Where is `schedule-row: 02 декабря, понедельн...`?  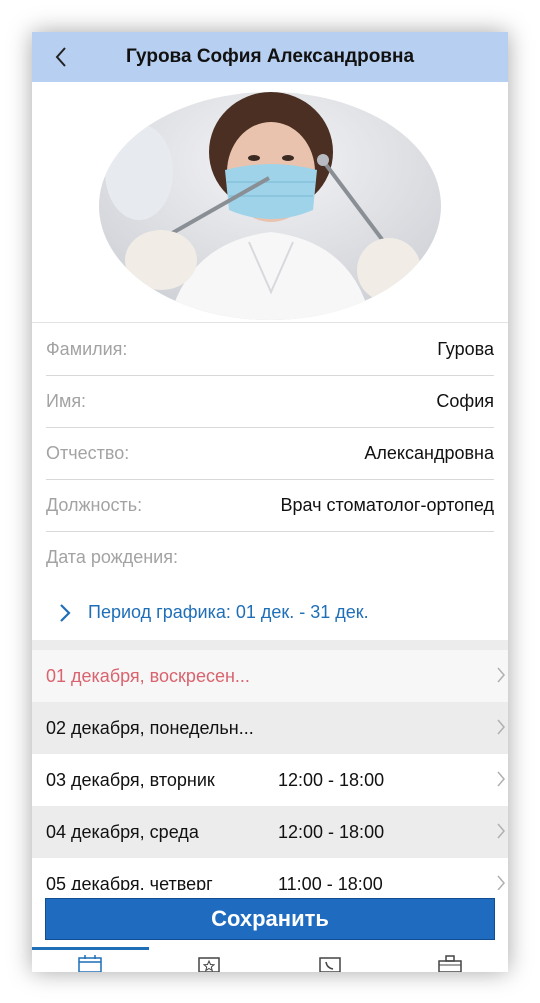
schedule-row: 02 декабря, понедельн... is located at coordinates (270, 728).